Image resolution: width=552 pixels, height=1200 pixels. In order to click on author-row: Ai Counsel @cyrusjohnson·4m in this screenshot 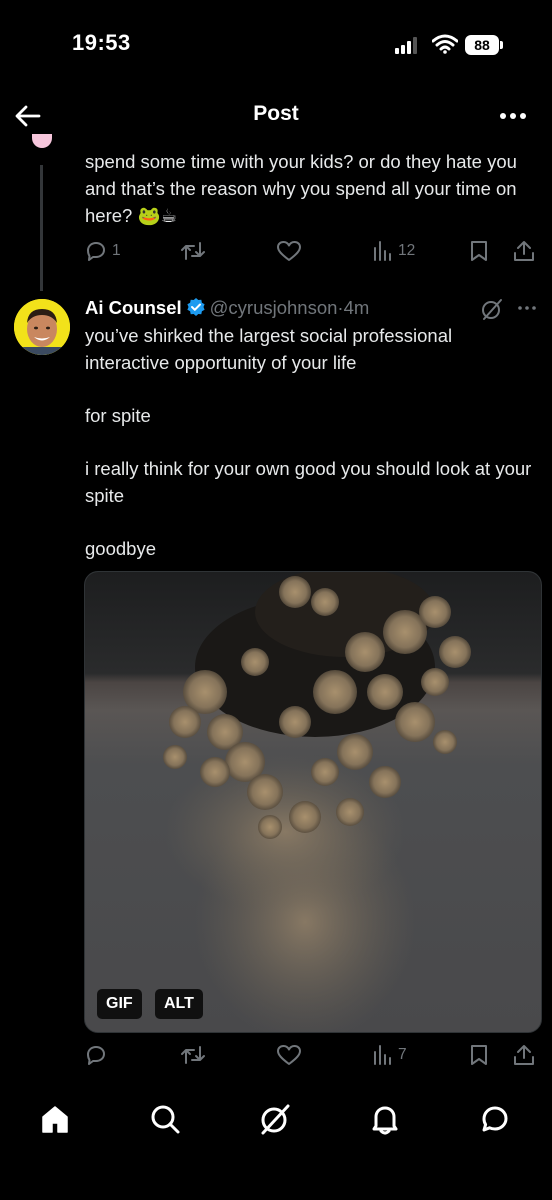, I will do `click(227, 308)`.